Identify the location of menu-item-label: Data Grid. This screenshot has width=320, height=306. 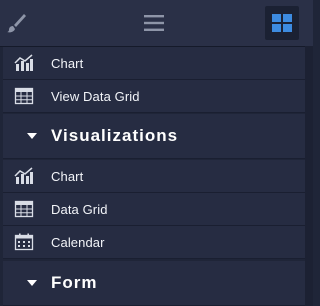
(79, 209).